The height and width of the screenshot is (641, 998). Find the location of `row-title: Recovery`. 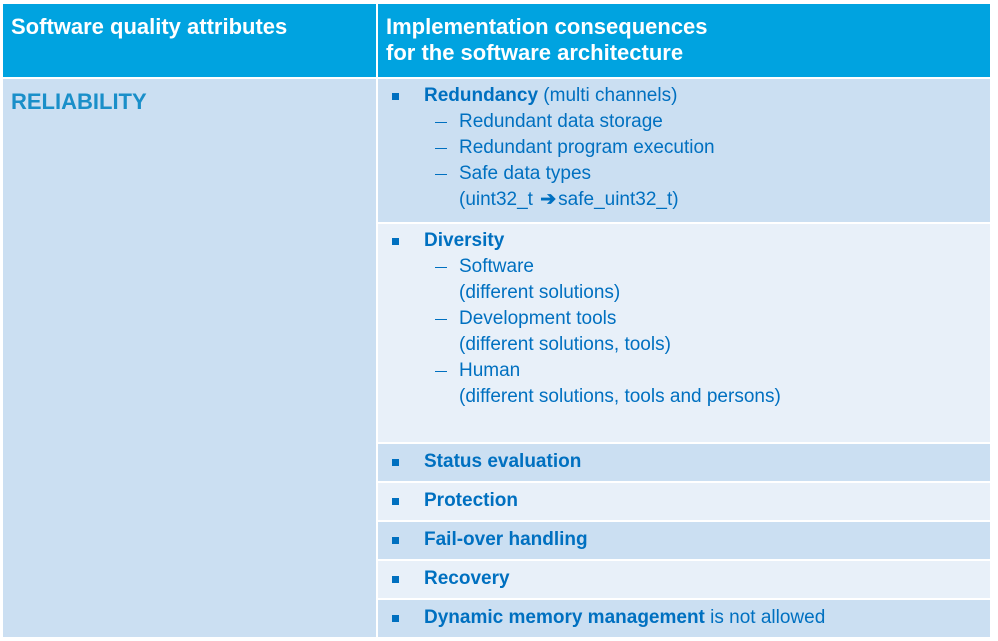

row-title: Recovery is located at coordinates (467, 578).